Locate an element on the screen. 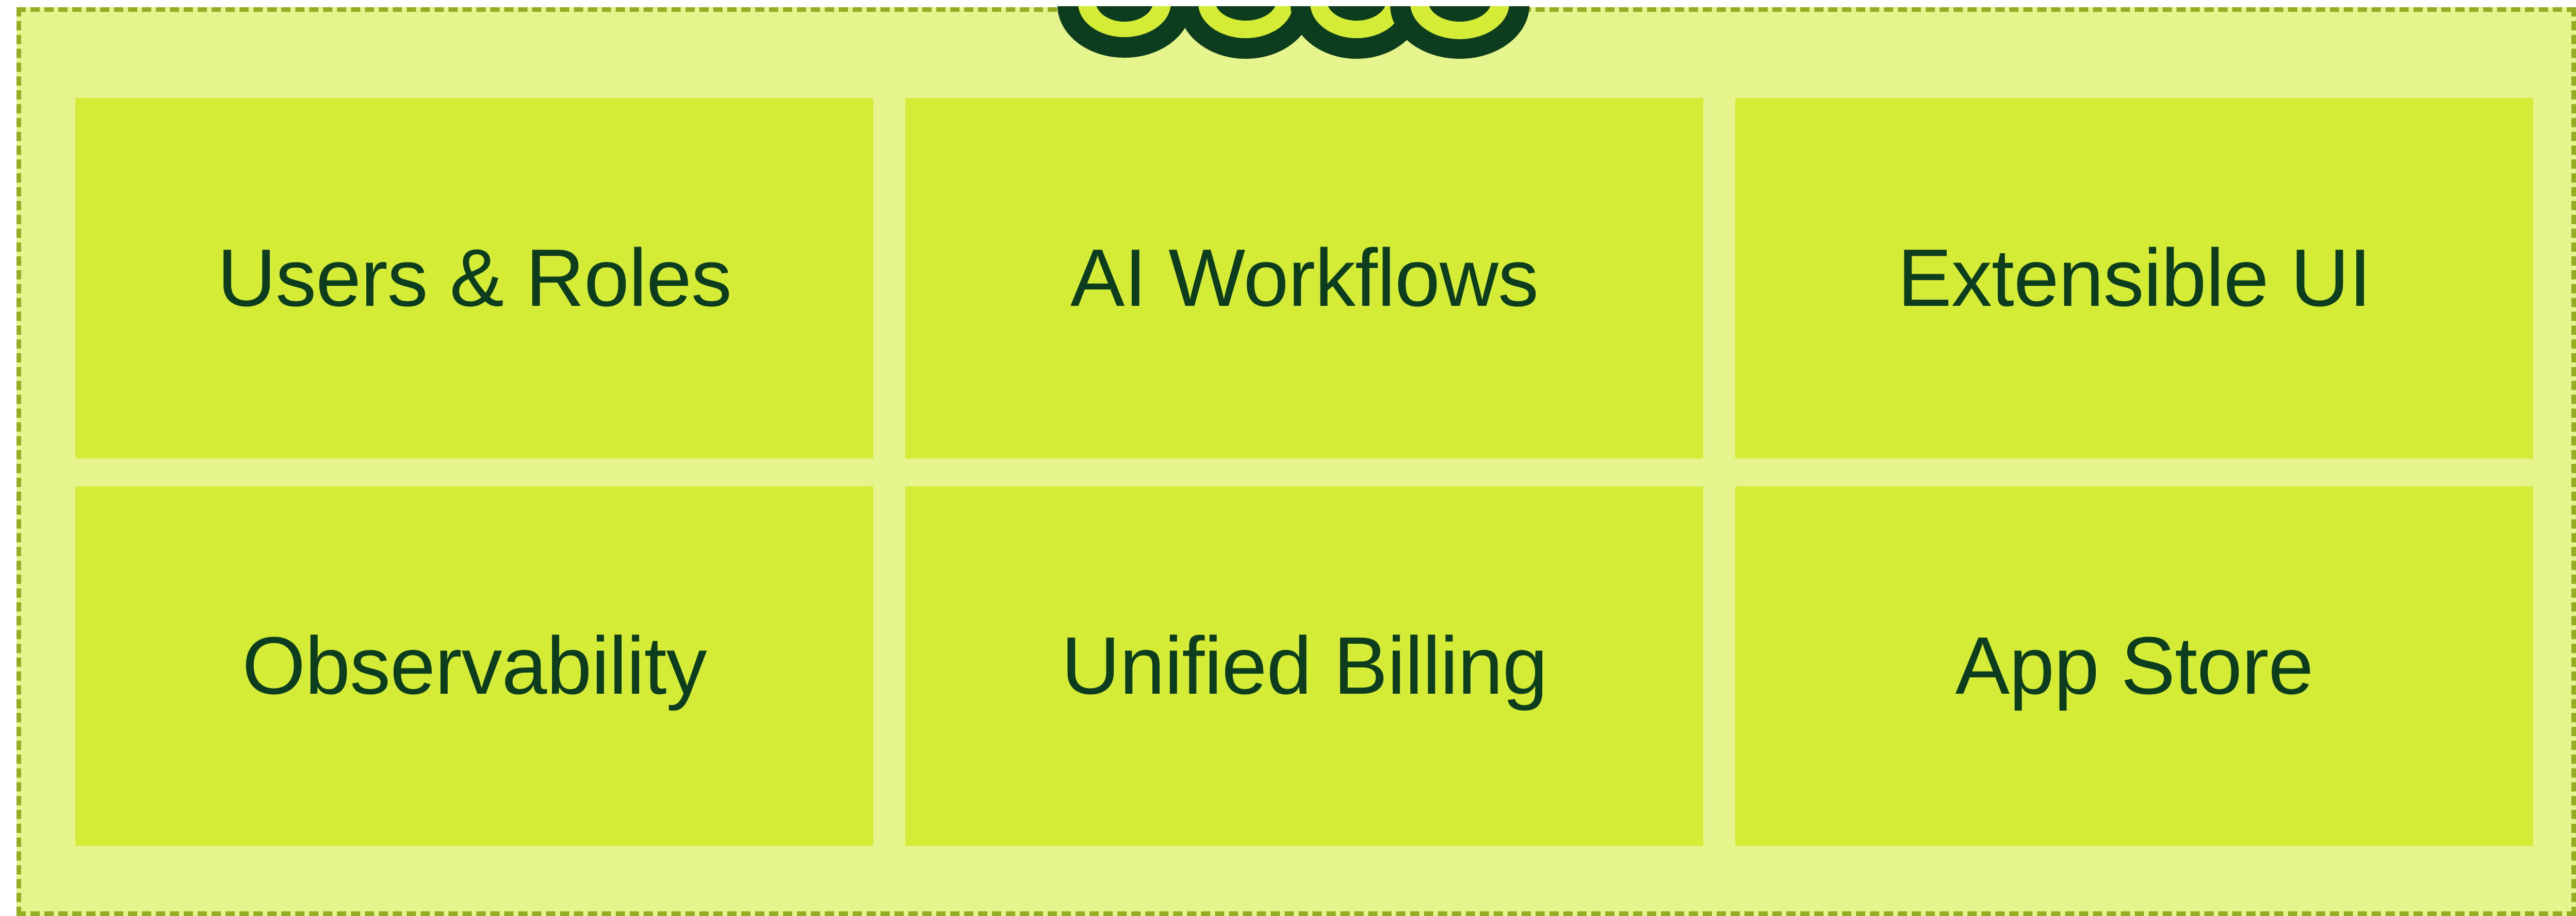 This screenshot has width=2576, height=916. feature-label: Extensible UI is located at coordinates (2134, 278).